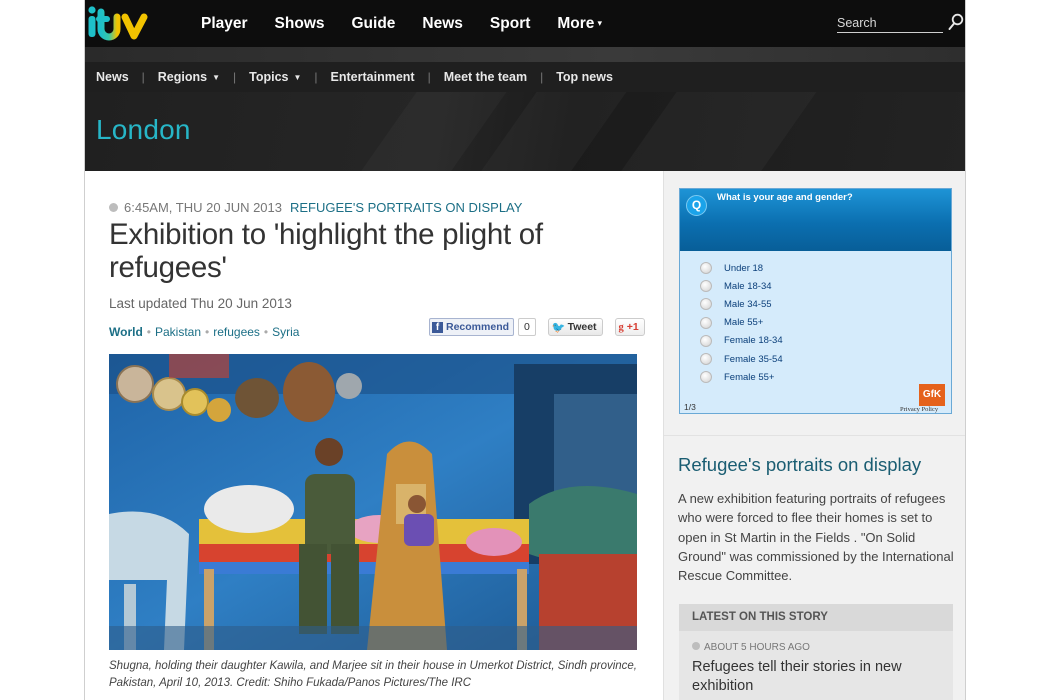 The width and height of the screenshot is (1050, 700). I want to click on social-buttons: f Recommend 0 🐦 Tweet g +1, so click(537, 327).